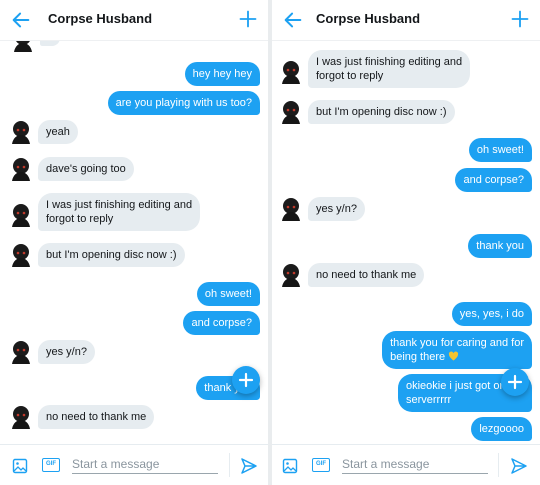 The height and width of the screenshot is (485, 540). Describe the element at coordinates (58, 132) in the screenshot. I see `message-bubble-in: yeah` at that location.